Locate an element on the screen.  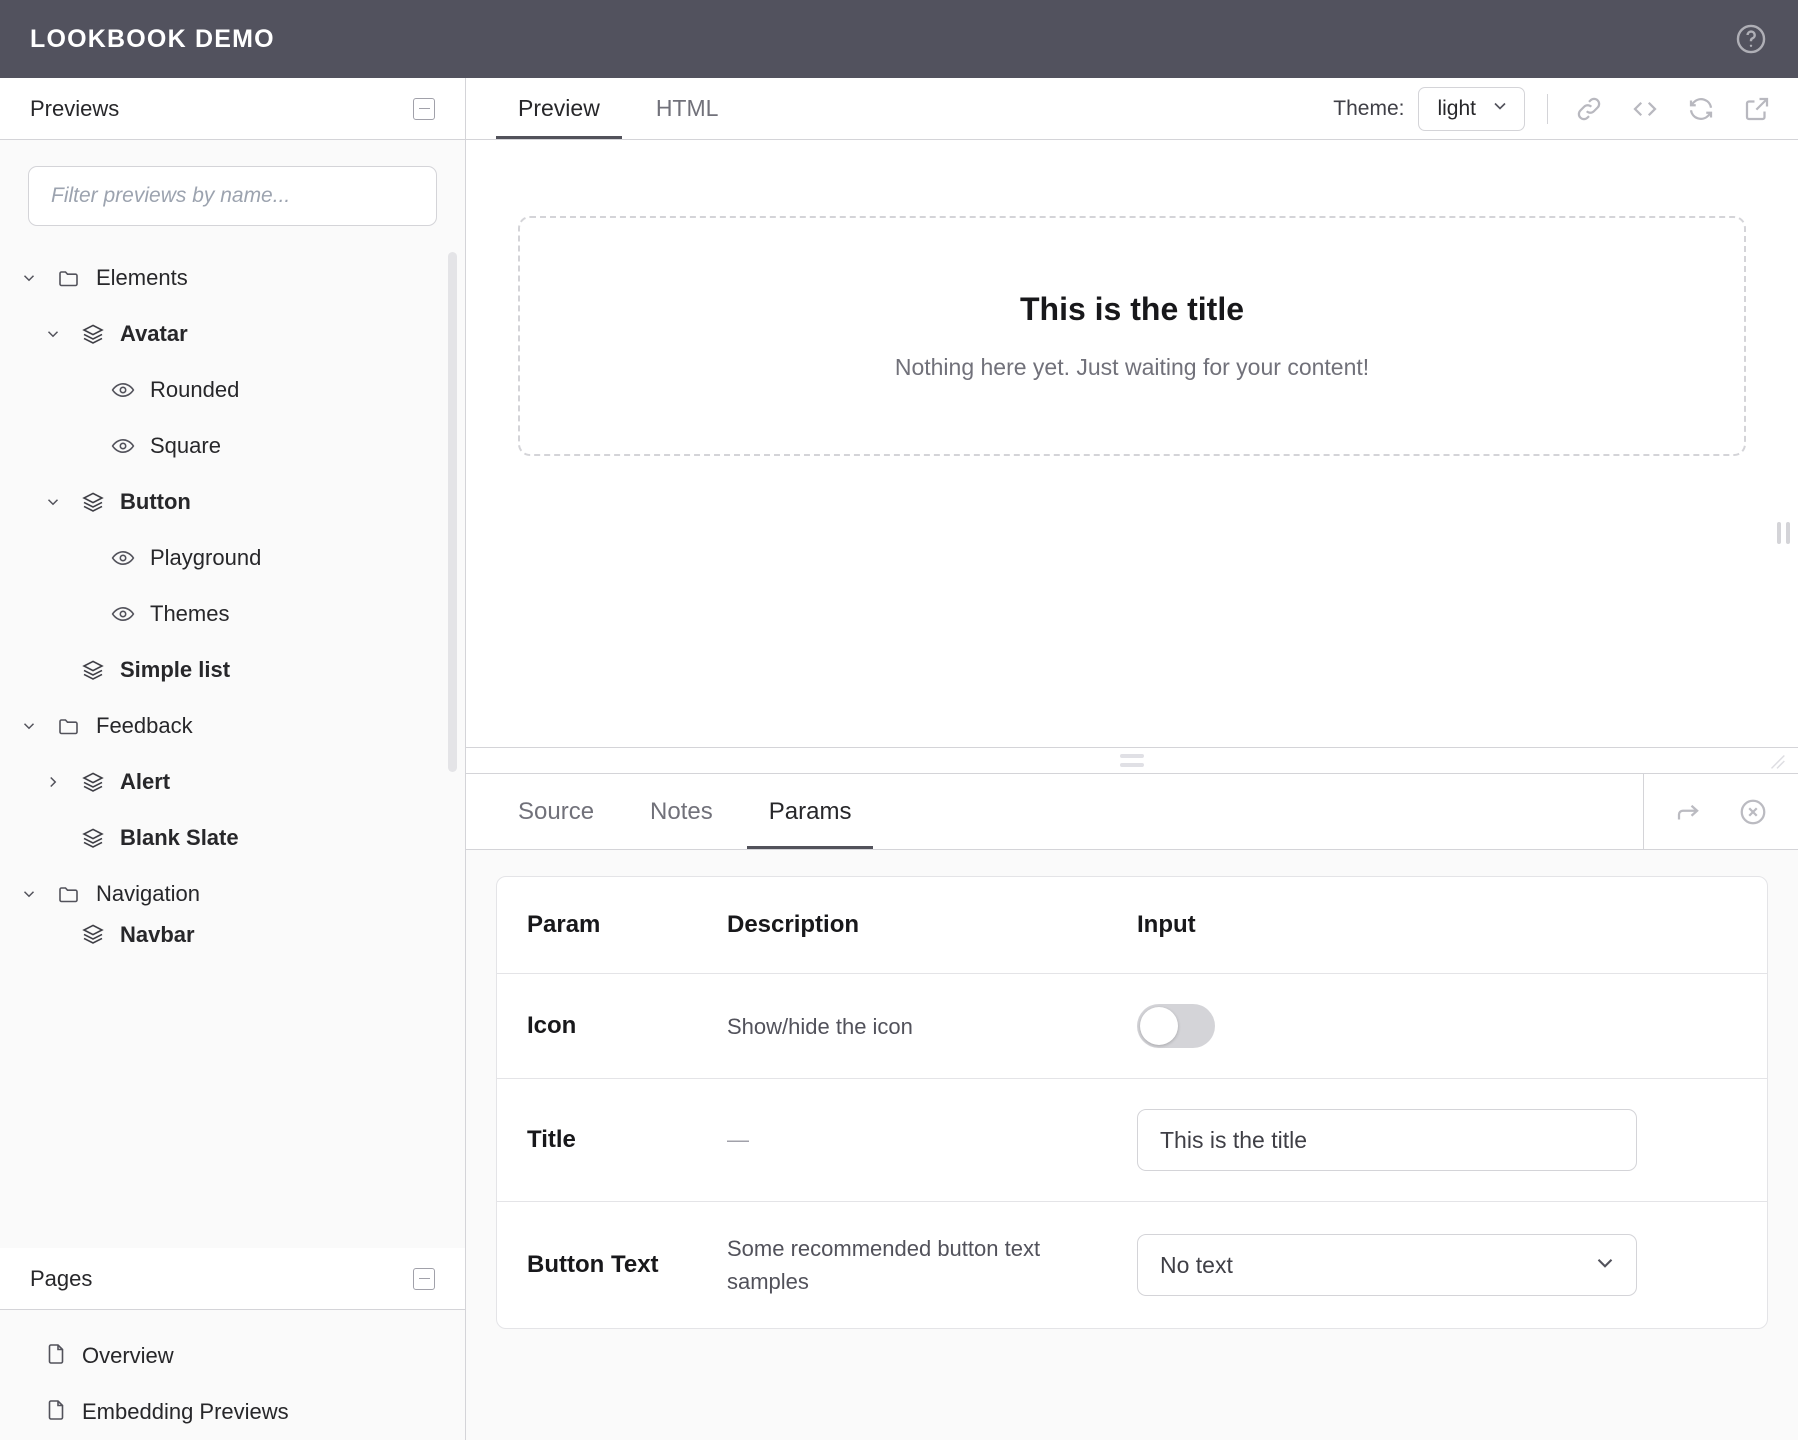
theme-value: light is located at coordinates (1456, 108).